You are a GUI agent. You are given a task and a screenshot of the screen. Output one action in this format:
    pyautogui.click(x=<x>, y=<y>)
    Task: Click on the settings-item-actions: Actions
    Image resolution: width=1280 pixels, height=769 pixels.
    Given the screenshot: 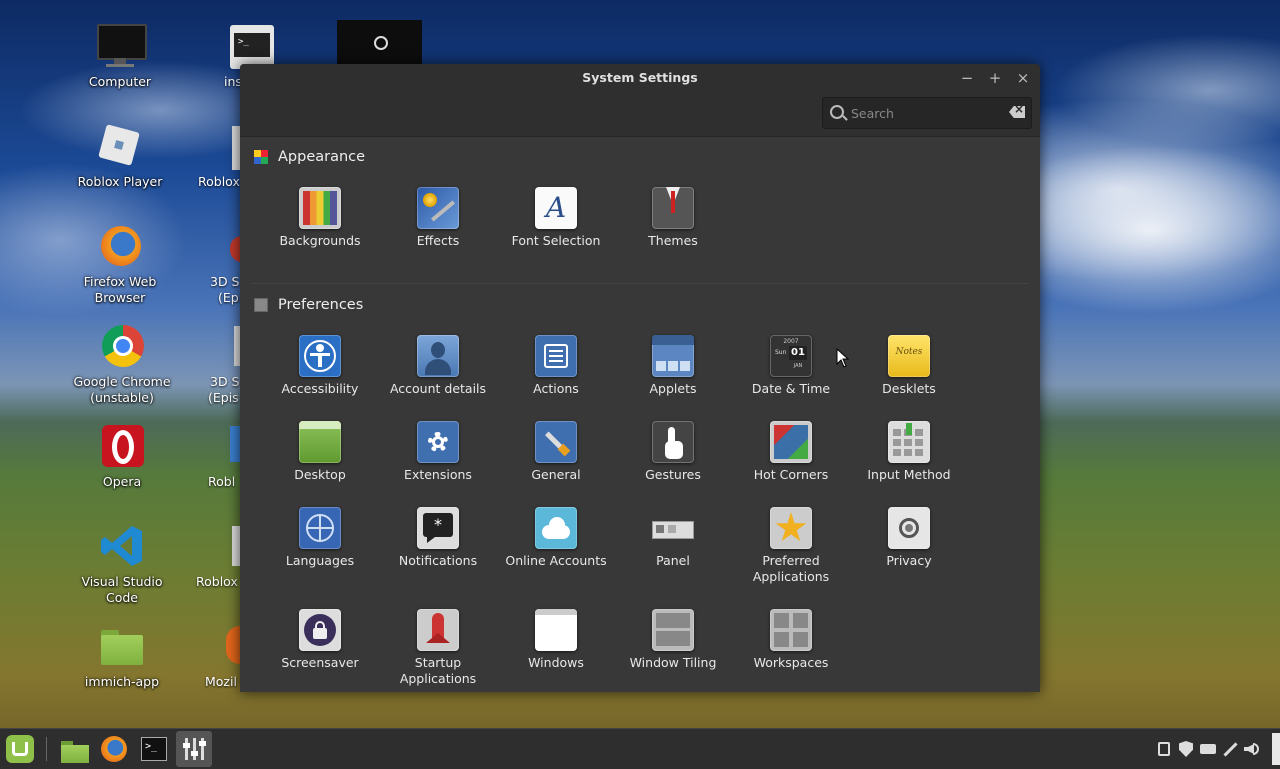 What is the action you would take?
    pyautogui.click(x=556, y=366)
    